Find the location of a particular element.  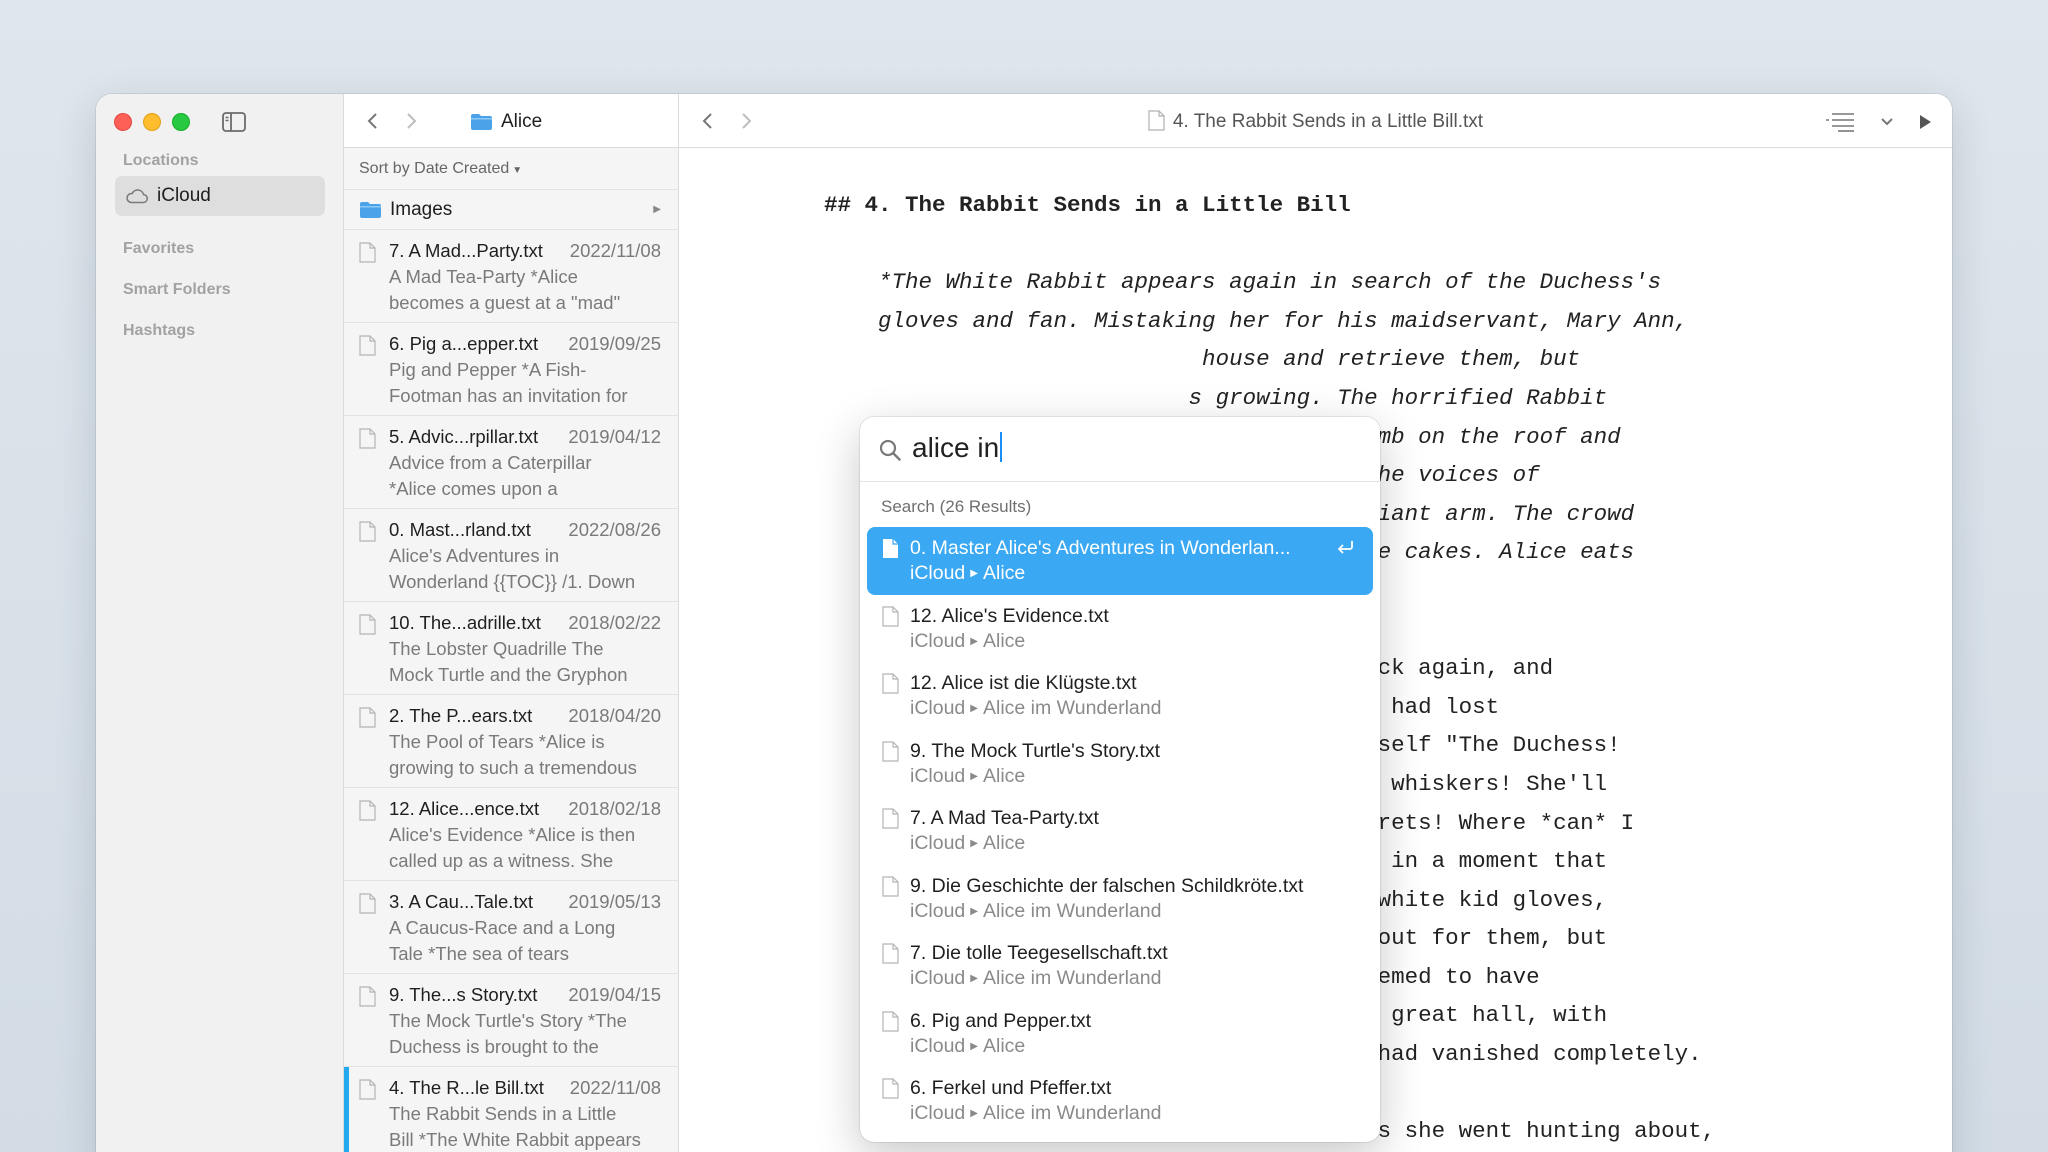

sidebar-section-locations: Locations is located at coordinates (161, 160).